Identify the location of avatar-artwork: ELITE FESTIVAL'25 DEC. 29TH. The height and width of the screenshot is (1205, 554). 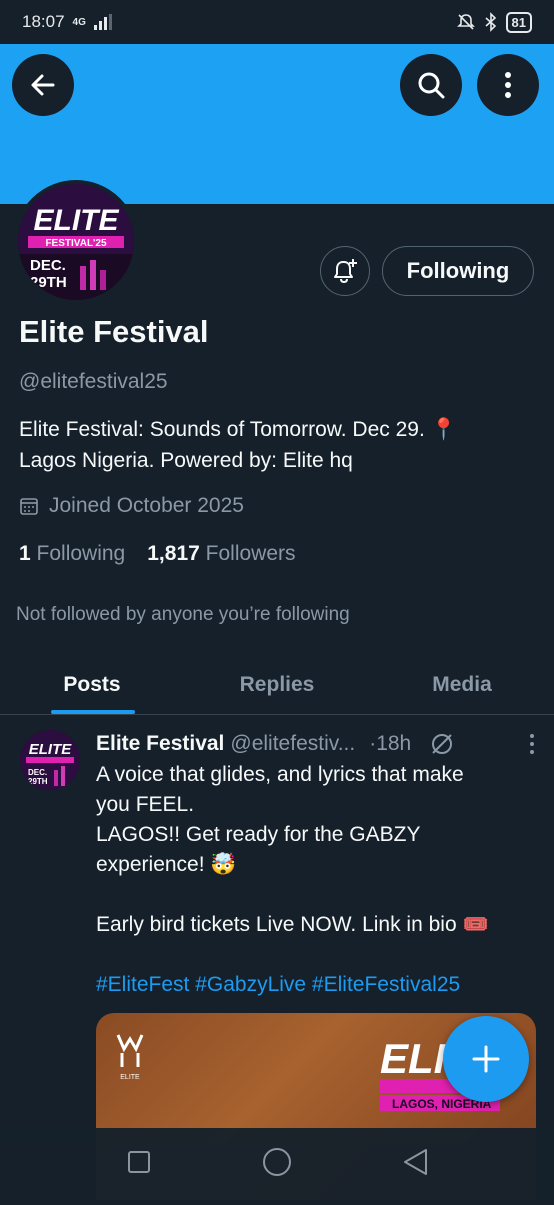
(76, 242).